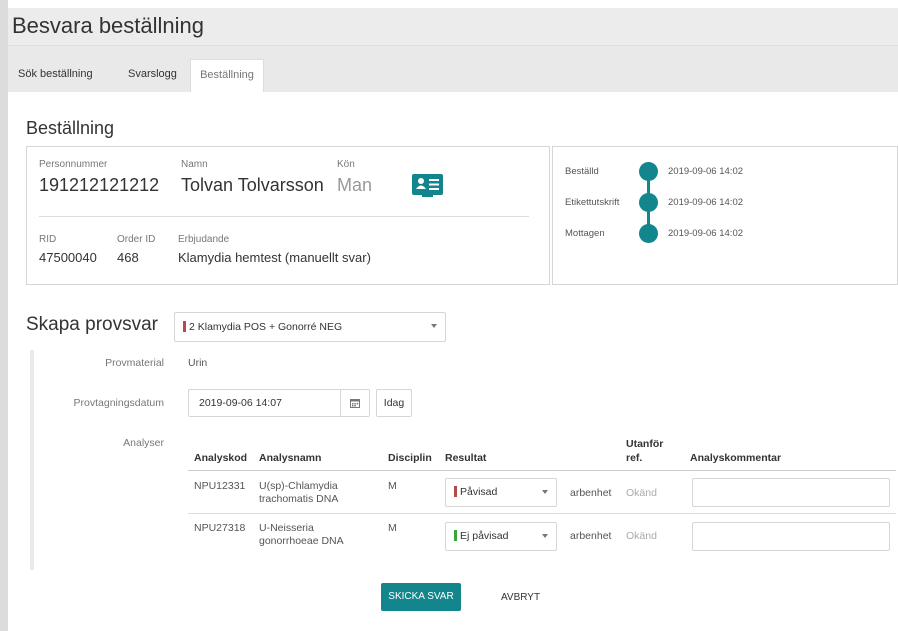 This screenshot has height=631, width=898. I want to click on page-header: Besvara beställning, so click(453, 27).